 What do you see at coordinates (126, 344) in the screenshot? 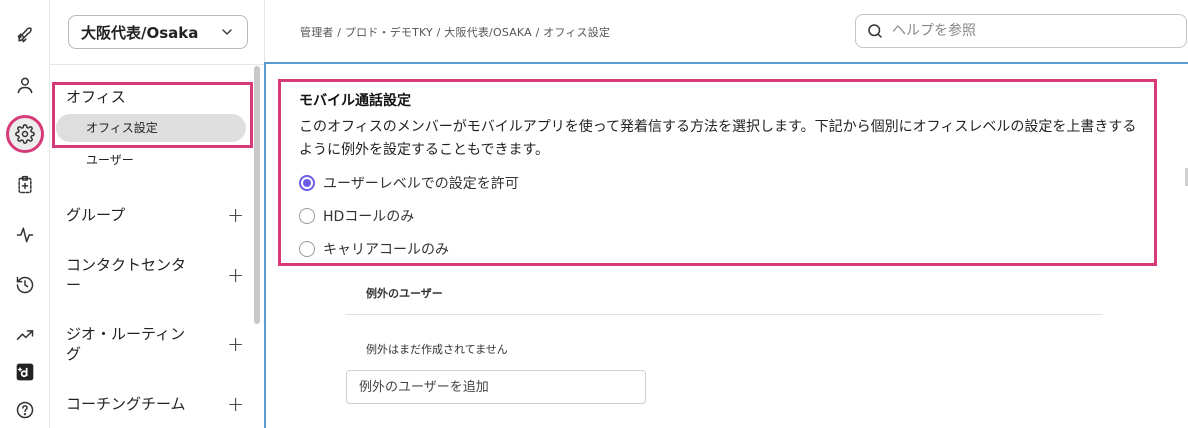
I see `sidebar-group-label: ジオ・ルーティング` at bounding box center [126, 344].